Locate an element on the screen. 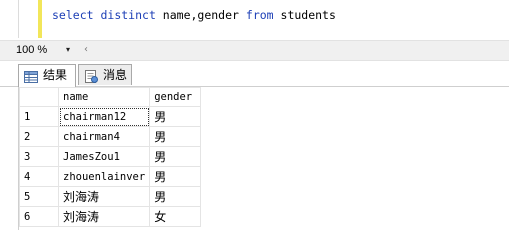 The width and height of the screenshot is (509, 240). editor-gutter is located at coordinates (18, 19).